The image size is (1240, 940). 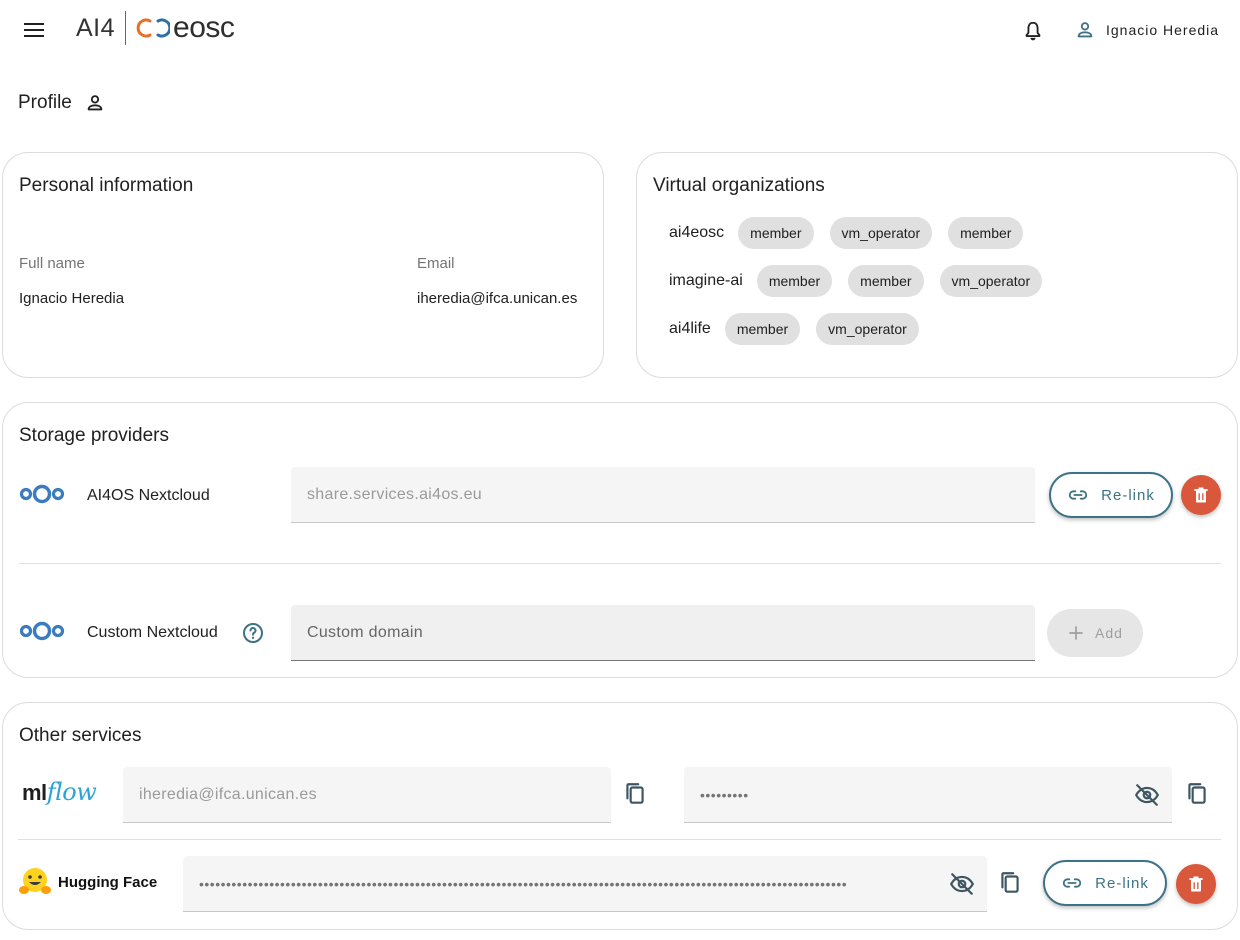 I want to click on virtual-organizations-title: Virtual organizations, so click(x=739, y=185).